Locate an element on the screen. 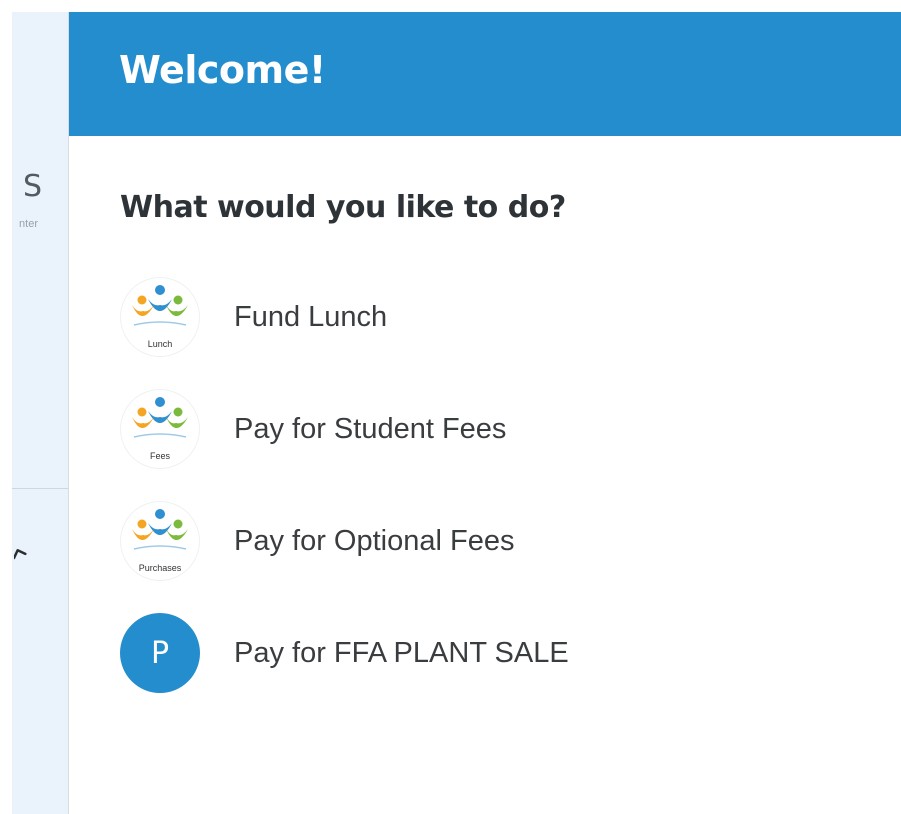 This screenshot has height=814, width=901. action-ffa-plant-sale: P Pay for FFA PLANT SALE is located at coordinates (344, 653).